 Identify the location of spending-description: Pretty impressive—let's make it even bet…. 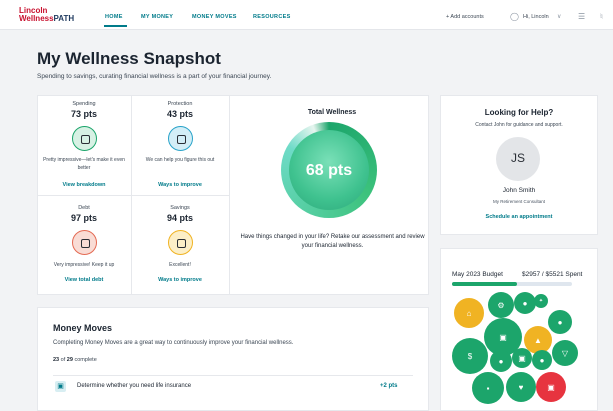
(84, 164).